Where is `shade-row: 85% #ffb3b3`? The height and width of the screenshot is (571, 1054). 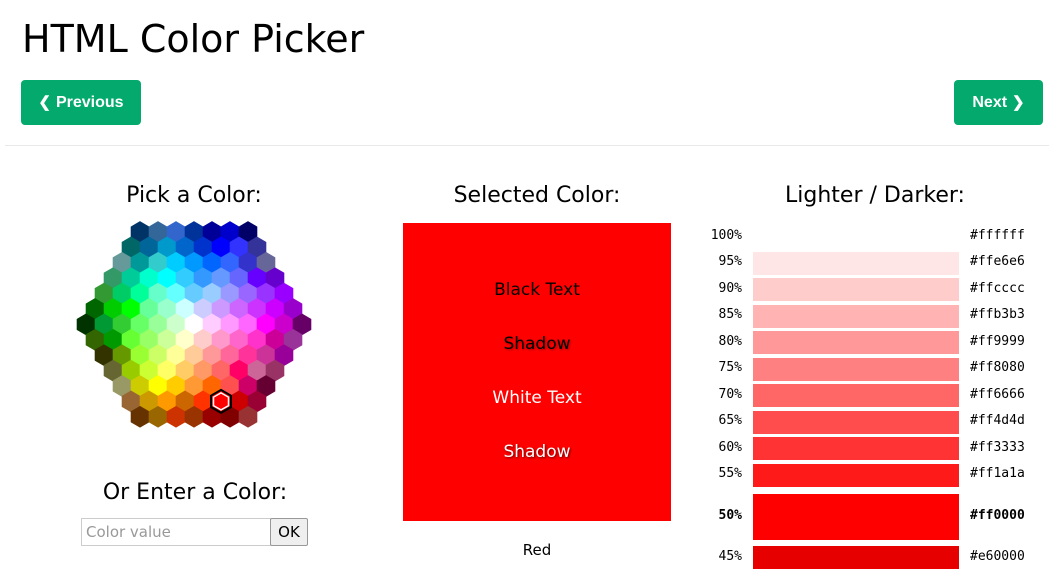 shade-row: 85% #ffb3b3 is located at coordinates (875, 316).